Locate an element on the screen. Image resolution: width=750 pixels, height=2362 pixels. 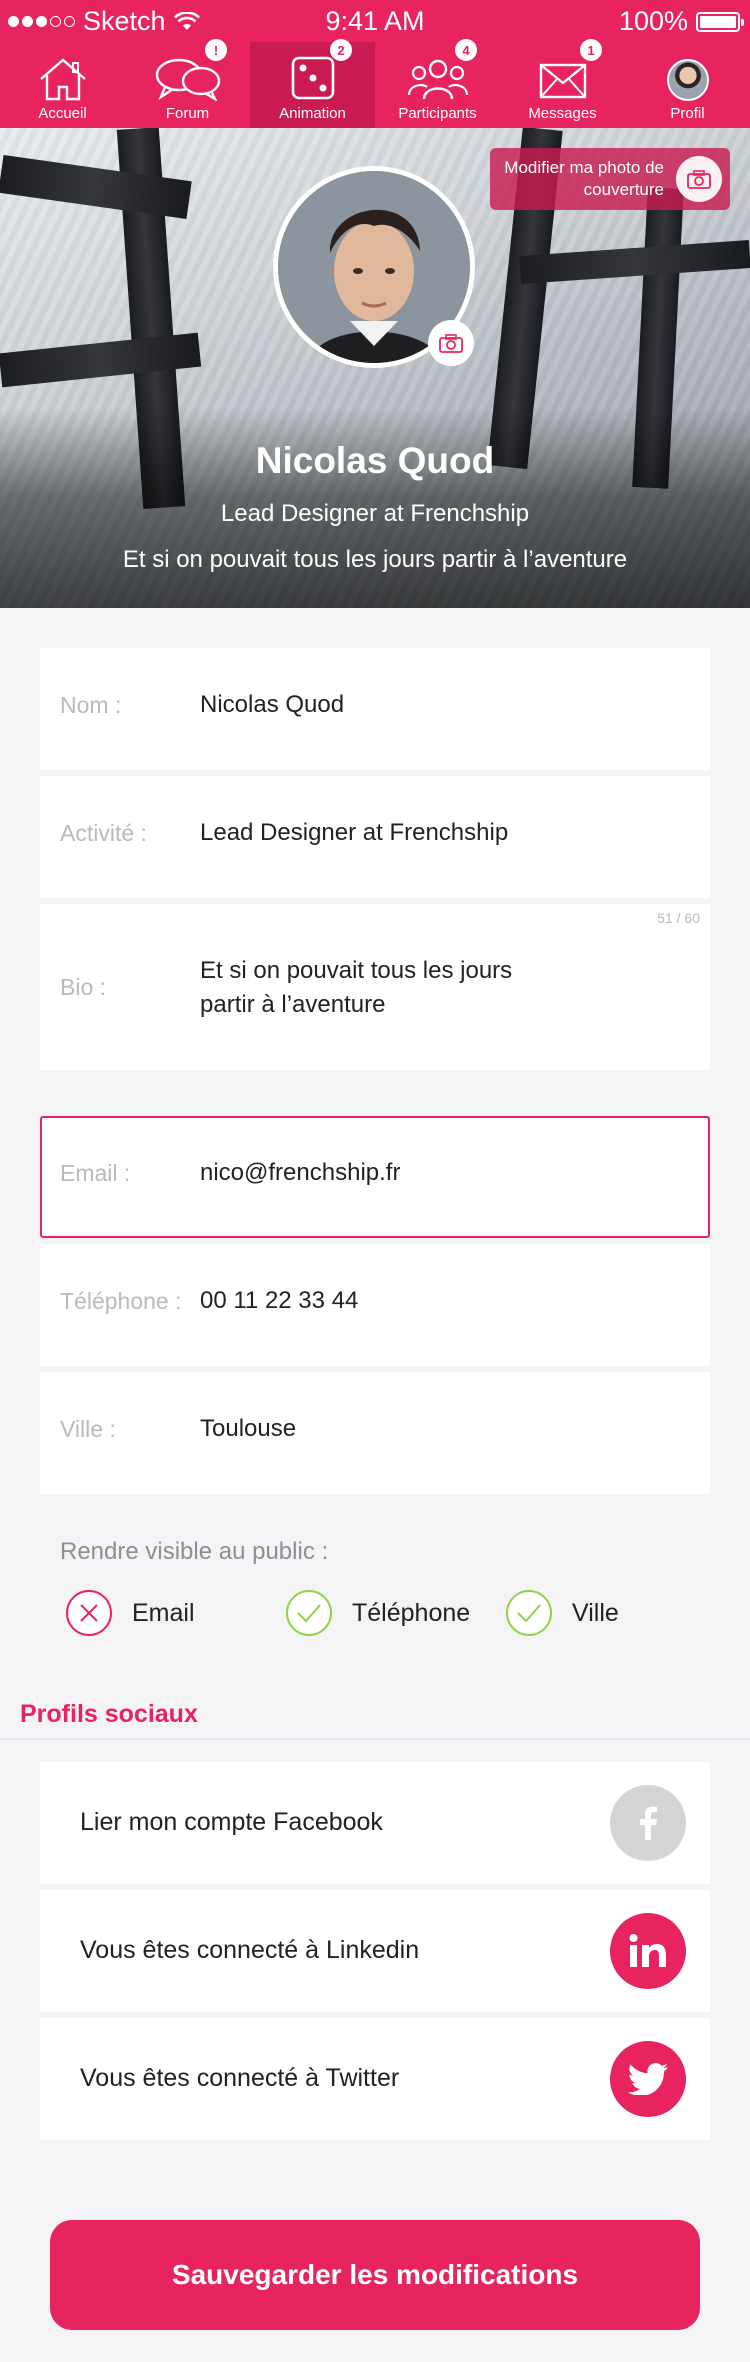
visibility-email-toggle: Email is located at coordinates (130, 1613).